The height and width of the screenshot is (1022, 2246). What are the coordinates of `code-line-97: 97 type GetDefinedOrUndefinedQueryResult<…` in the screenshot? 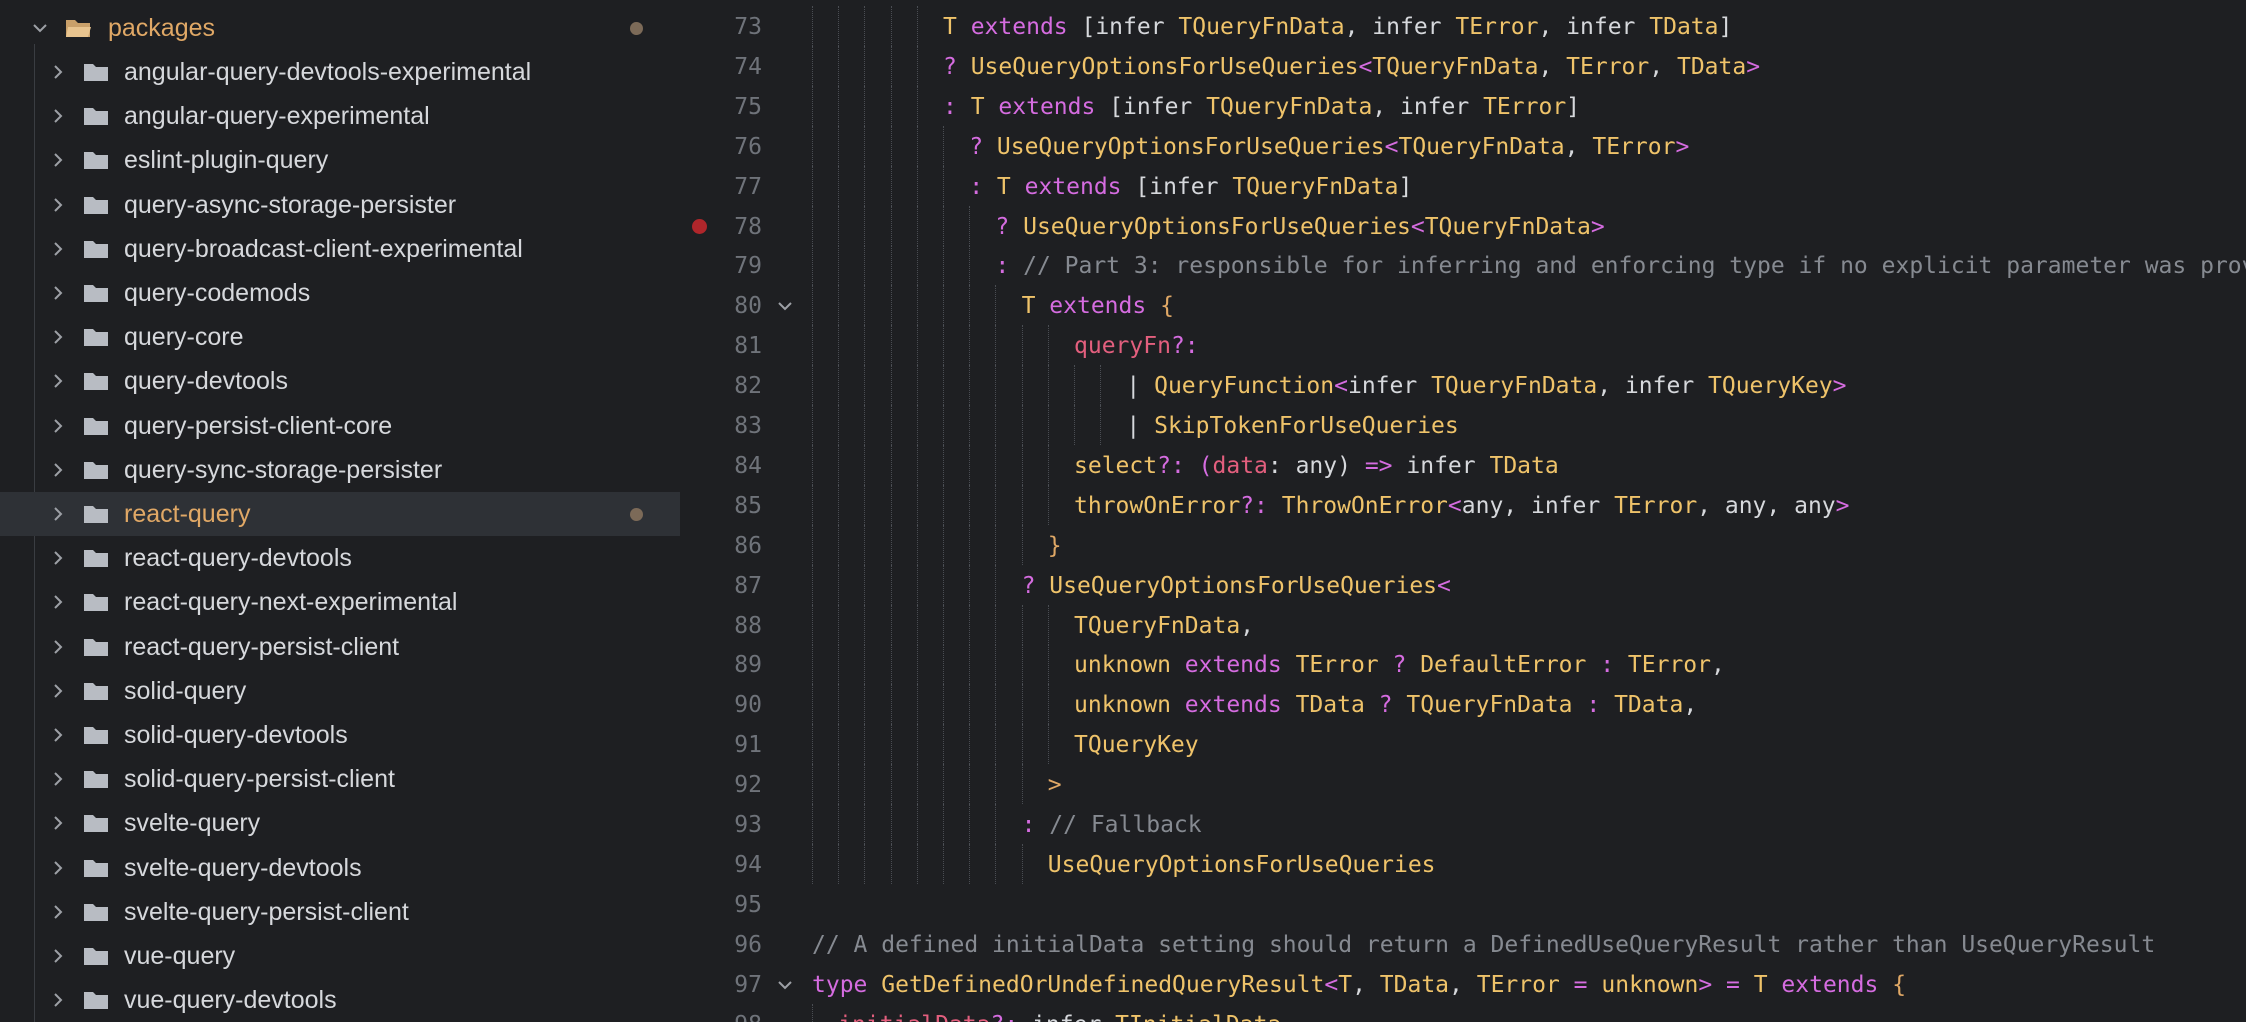 It's located at (1463, 984).